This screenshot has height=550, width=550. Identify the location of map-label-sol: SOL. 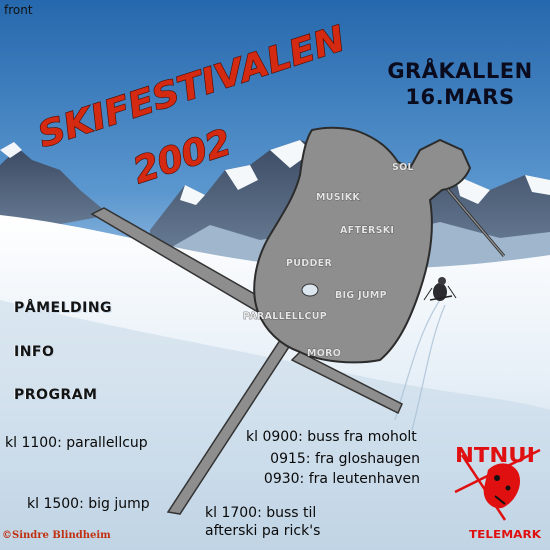
(403, 168).